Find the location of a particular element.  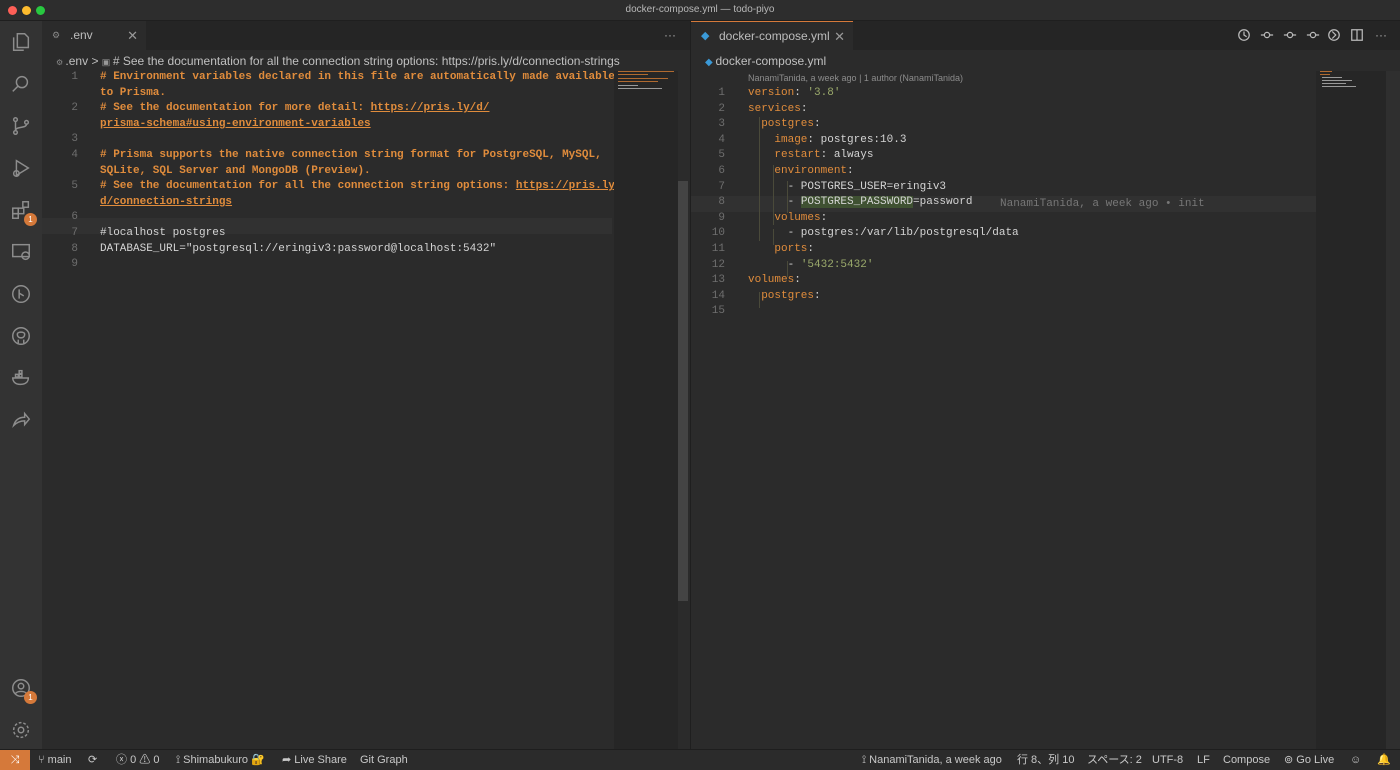

end-of-line: LF is located at coordinates (1203, 760).